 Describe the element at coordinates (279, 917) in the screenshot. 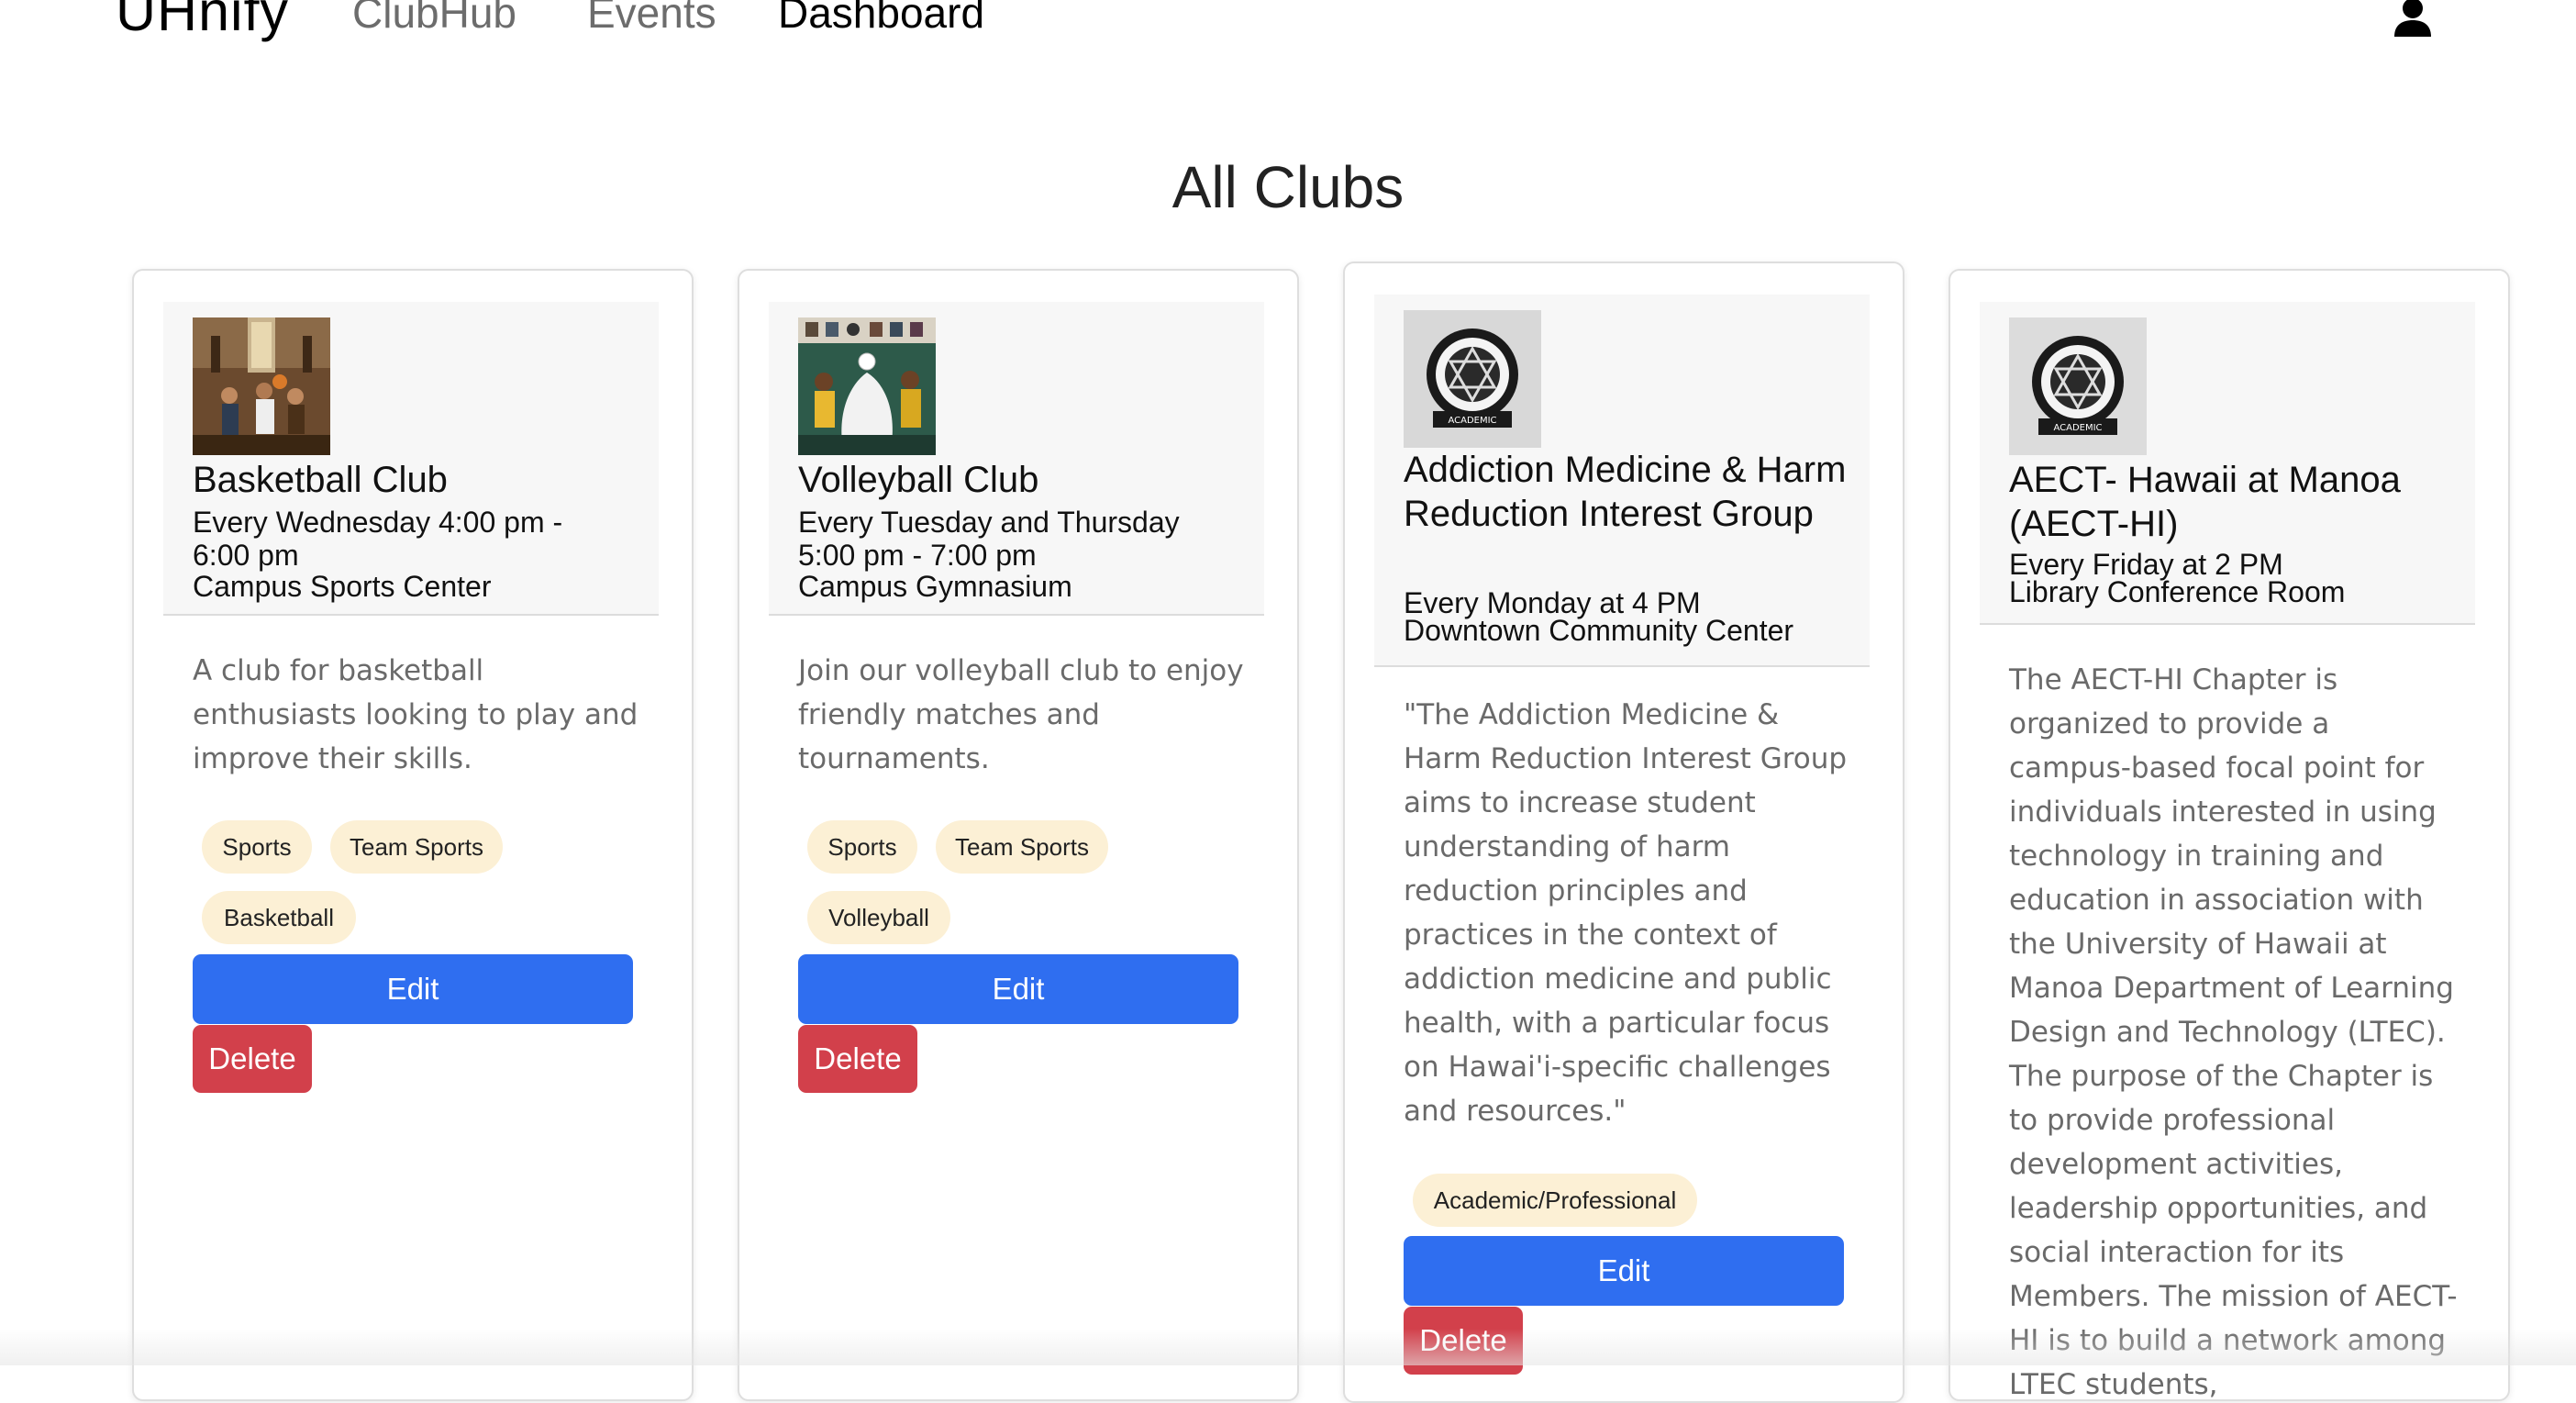

I see `tag-badge: Basketball` at that location.